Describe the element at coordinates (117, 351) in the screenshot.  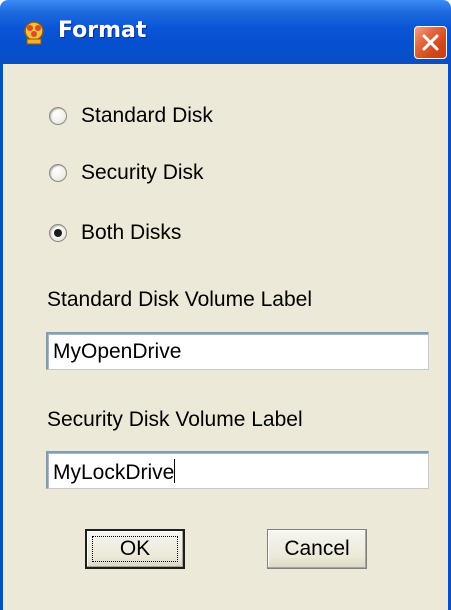
I see `standard-volume-label-value: MyOpenDrive` at that location.